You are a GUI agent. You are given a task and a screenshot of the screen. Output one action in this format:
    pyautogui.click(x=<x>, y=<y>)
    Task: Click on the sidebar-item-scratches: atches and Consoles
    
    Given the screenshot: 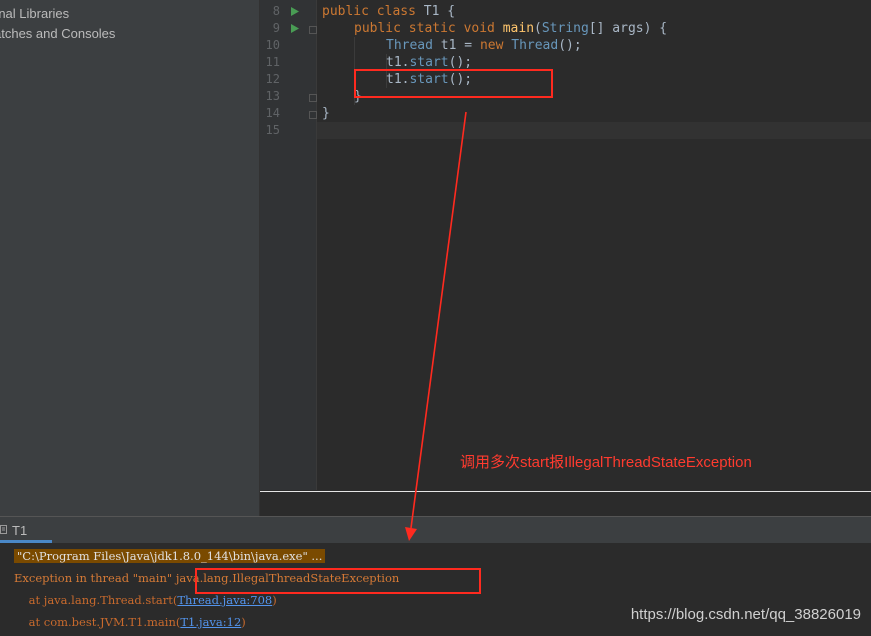 What is the action you would take?
    pyautogui.click(x=57, y=33)
    